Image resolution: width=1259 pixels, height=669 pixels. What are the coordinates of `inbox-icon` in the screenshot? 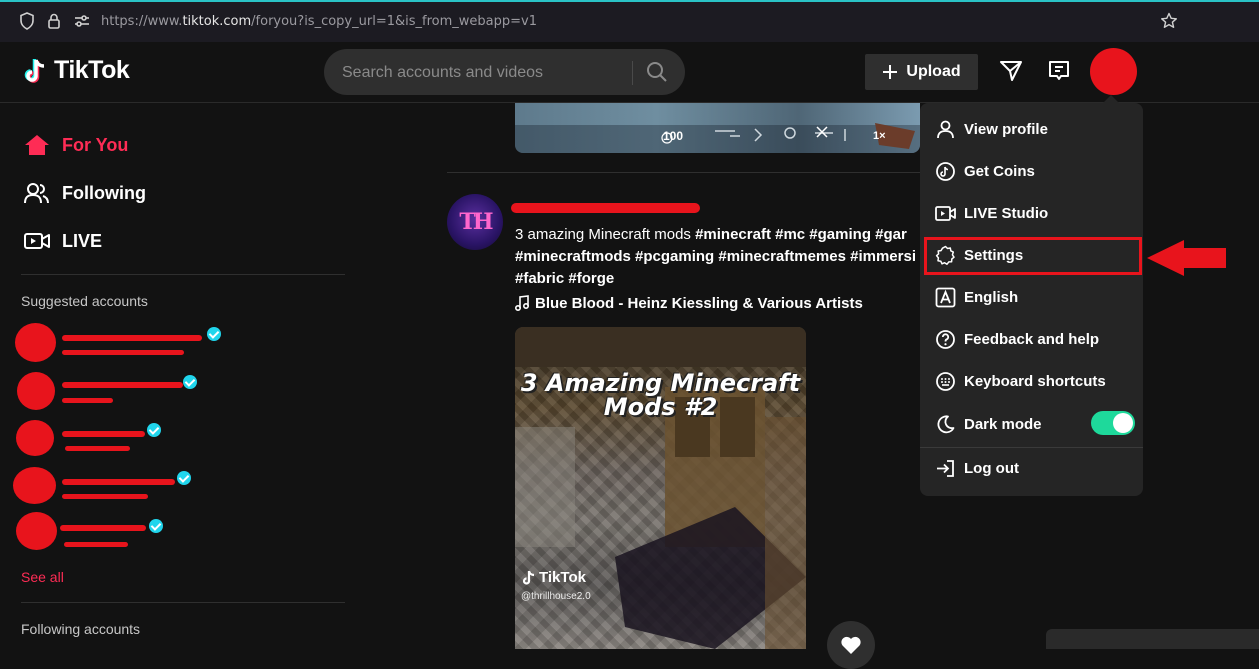 It's located at (1059, 71).